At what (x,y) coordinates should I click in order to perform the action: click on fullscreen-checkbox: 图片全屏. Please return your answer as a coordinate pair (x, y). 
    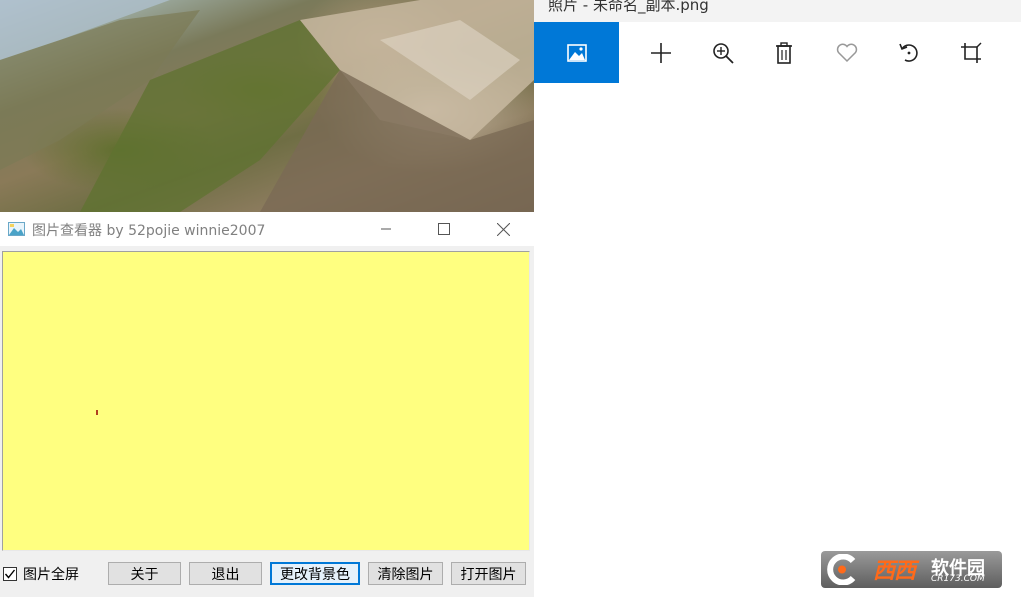
    Looking at the image, I should click on (41, 574).